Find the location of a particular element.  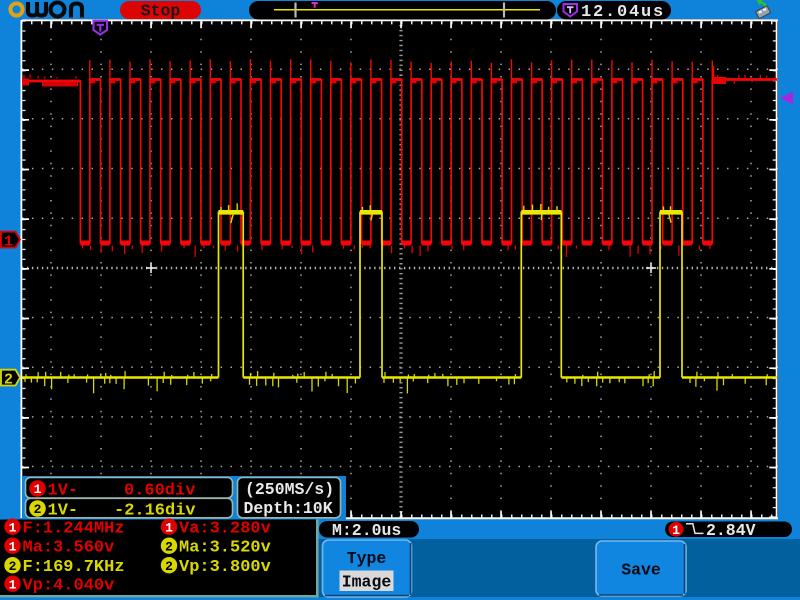

svg-text: Depth:10K is located at coordinates (288, 508).